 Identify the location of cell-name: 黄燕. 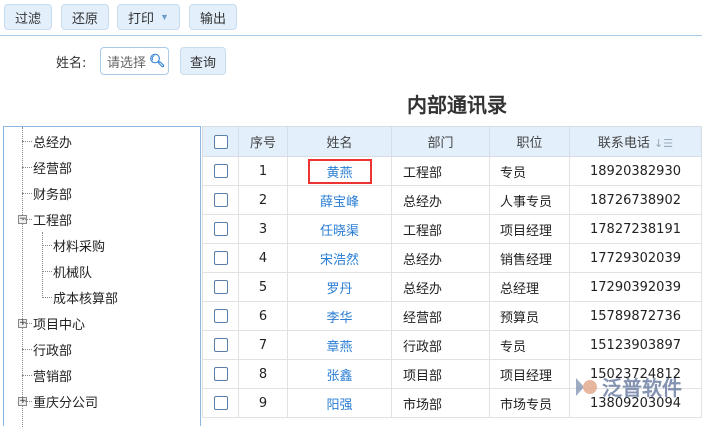
(339, 171).